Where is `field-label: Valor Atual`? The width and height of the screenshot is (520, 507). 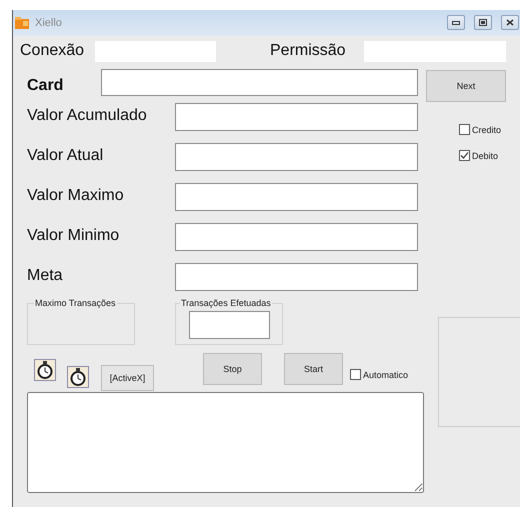
field-label: Valor Atual is located at coordinates (65, 156).